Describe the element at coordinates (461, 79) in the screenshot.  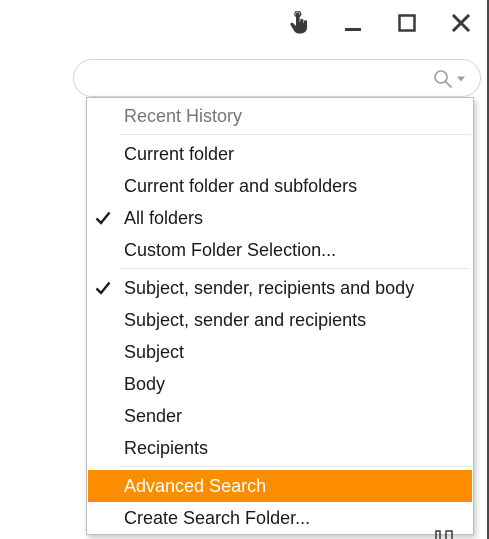
I see `dropdown-arrow-icon` at that location.